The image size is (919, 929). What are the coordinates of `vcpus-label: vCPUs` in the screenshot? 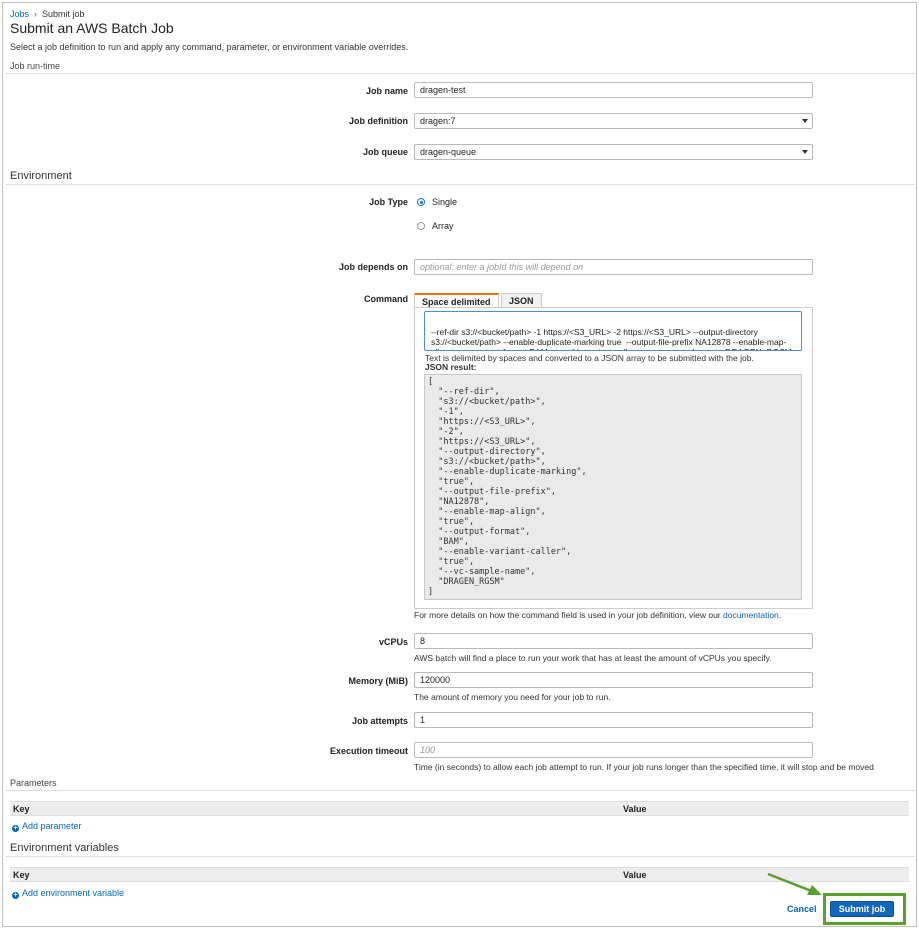 It's located at (393, 642).